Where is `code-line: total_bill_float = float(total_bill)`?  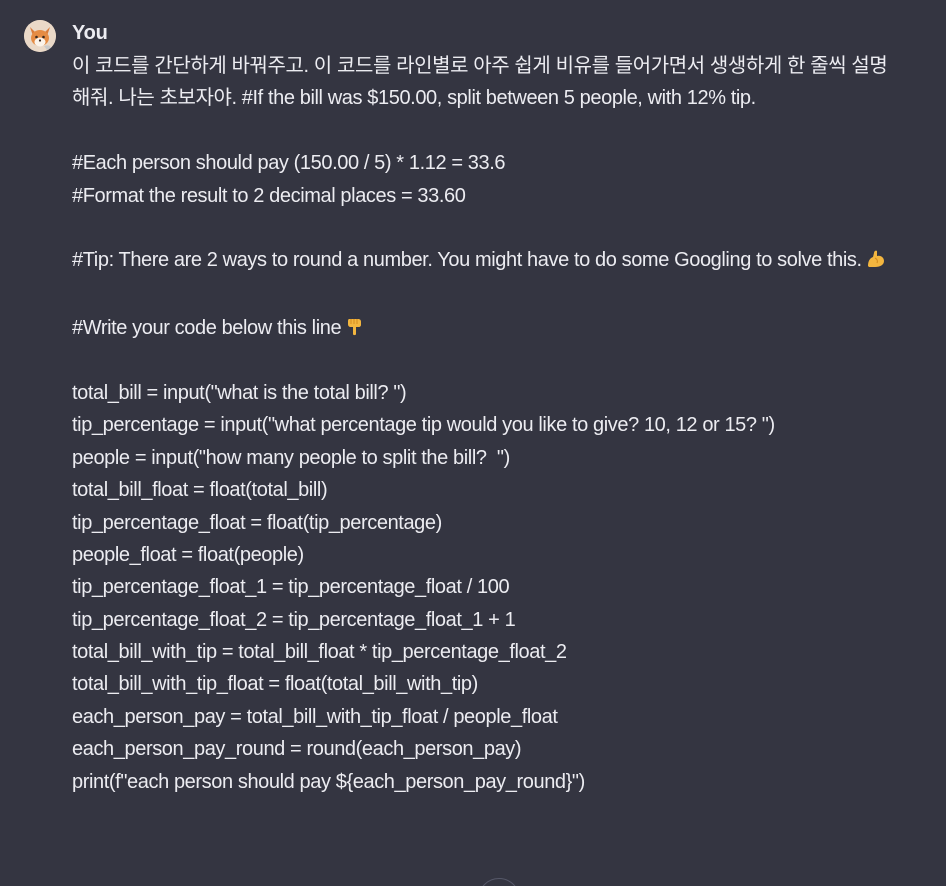
code-line: total_bill_float = float(total_bill) is located at coordinates (200, 490).